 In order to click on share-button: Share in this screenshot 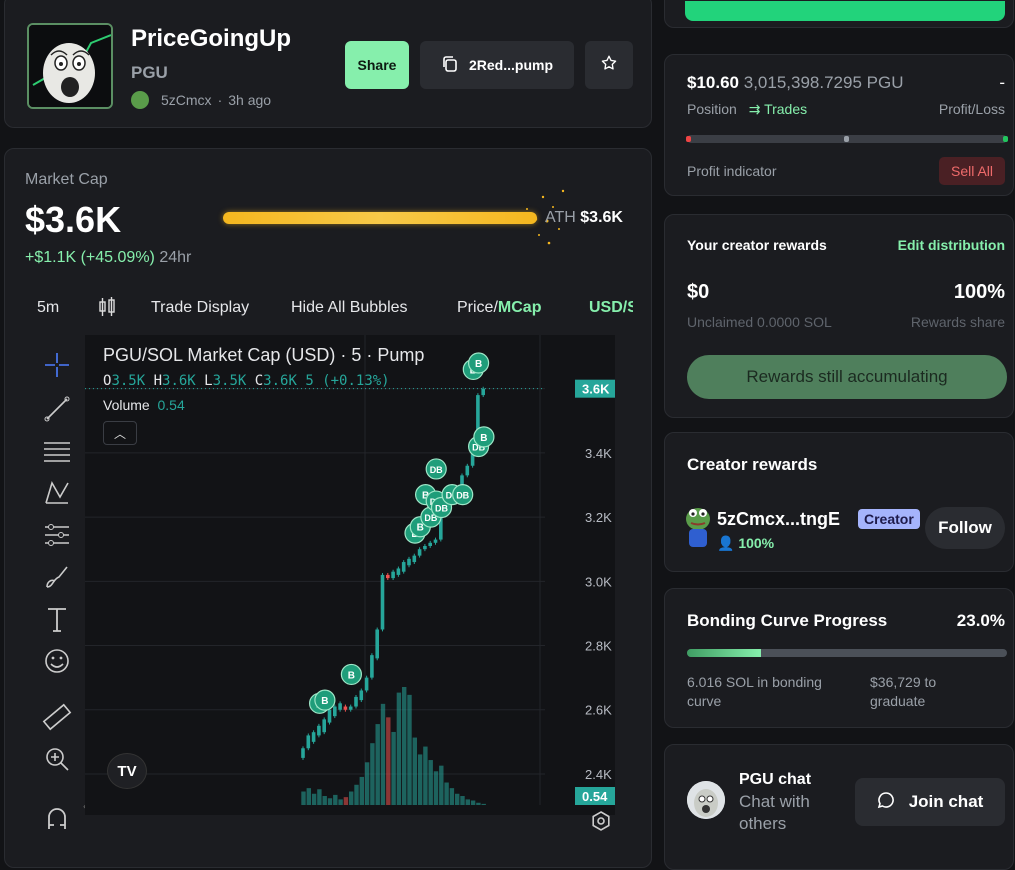, I will do `click(377, 65)`.